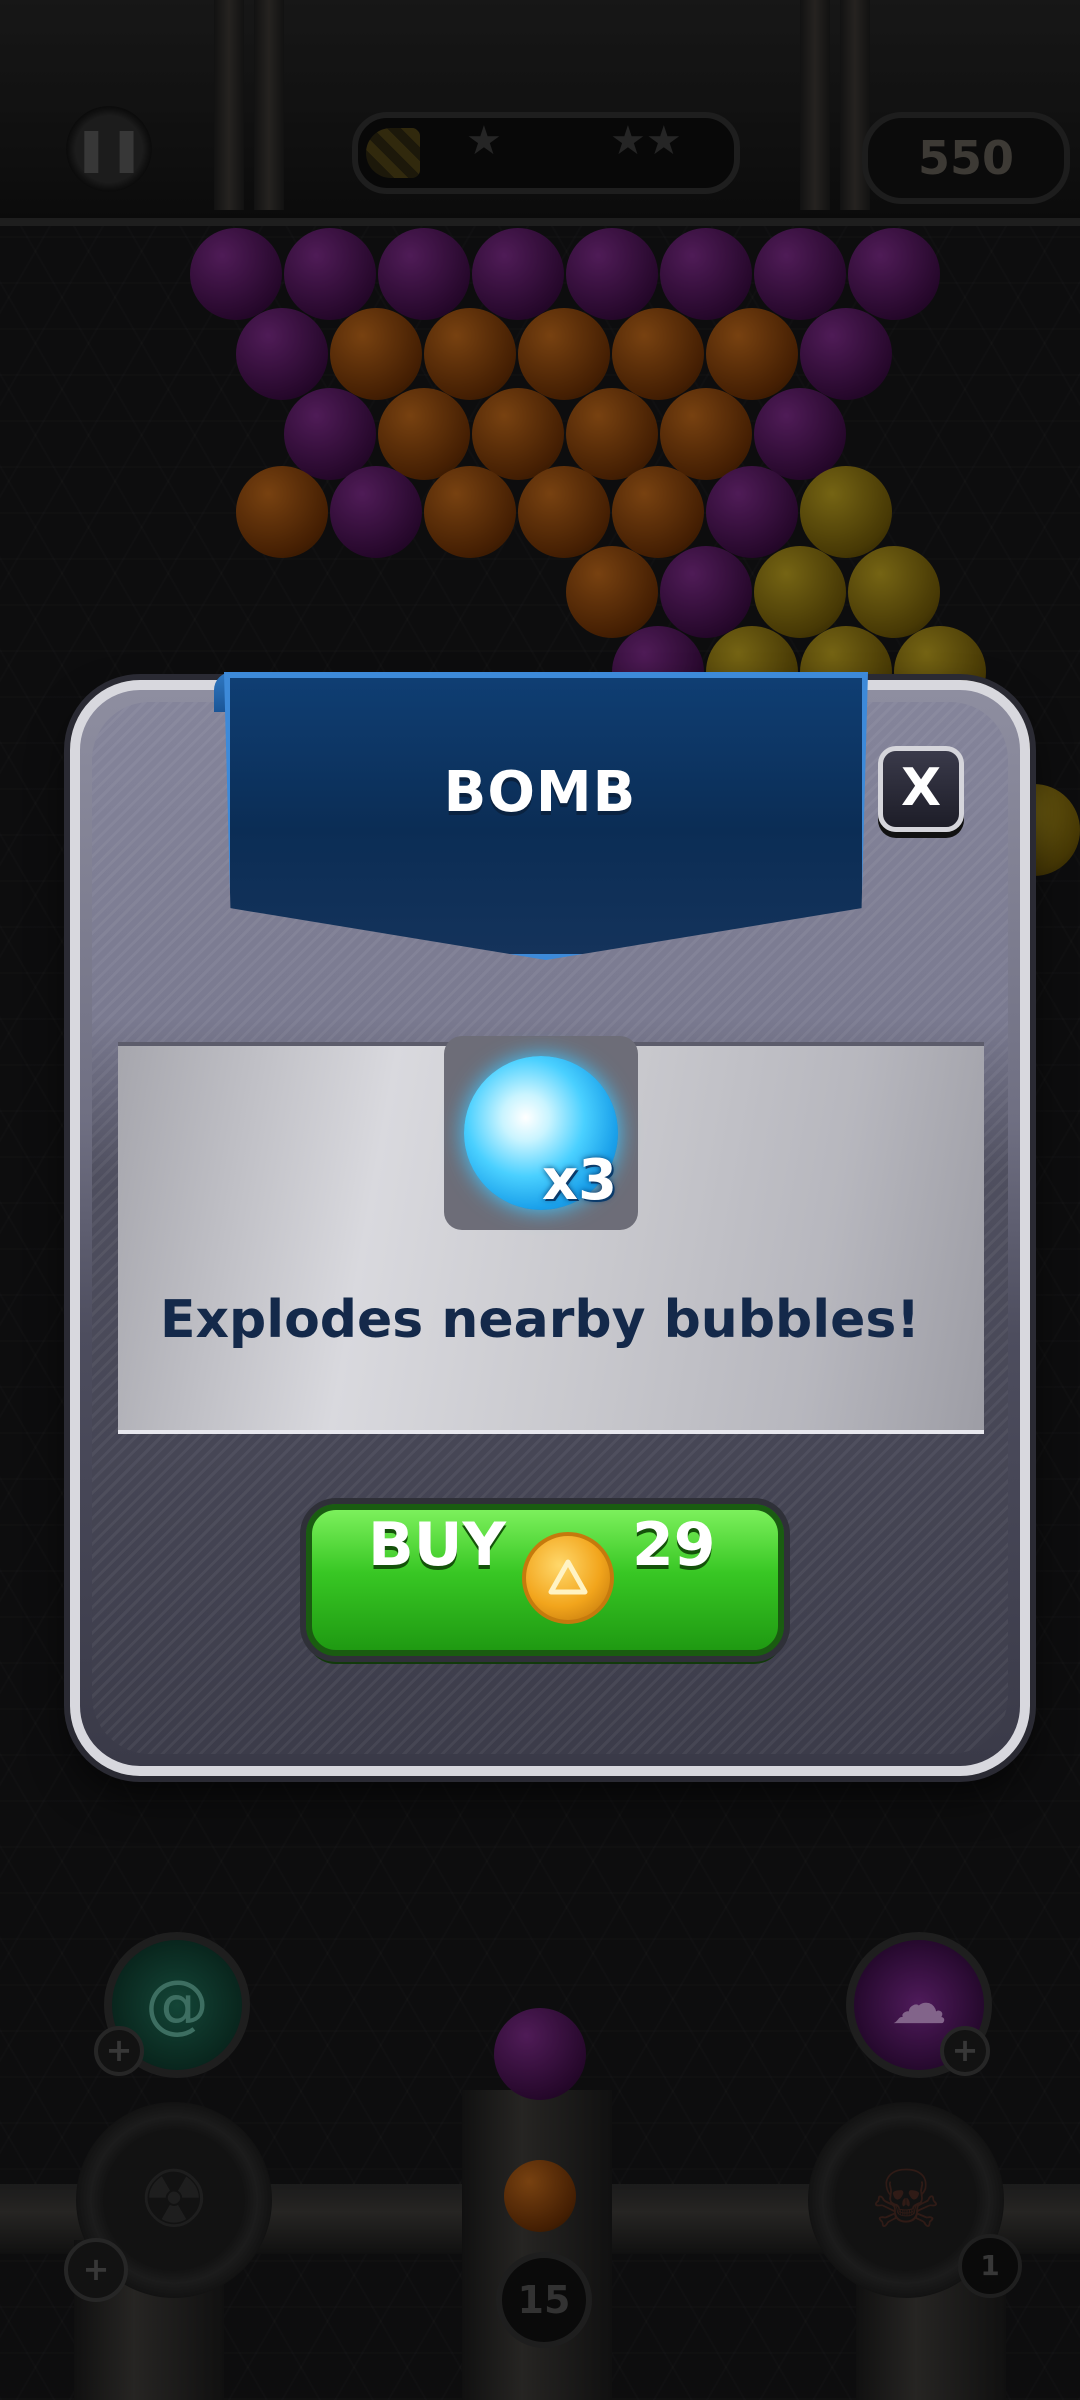  I want to click on price: 29, so click(674, 1545).